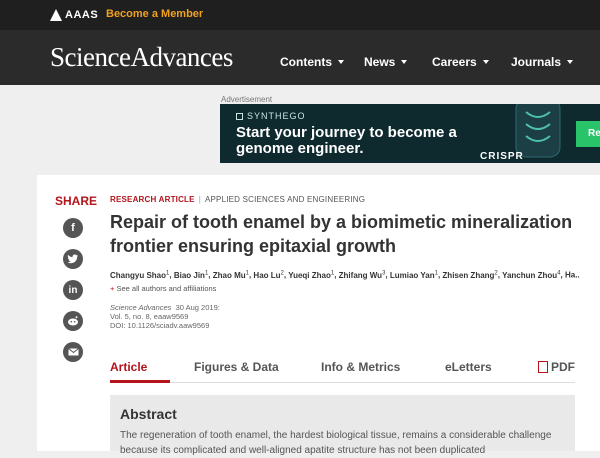  What do you see at coordinates (73, 352) in the screenshot?
I see `email-icon` at bounding box center [73, 352].